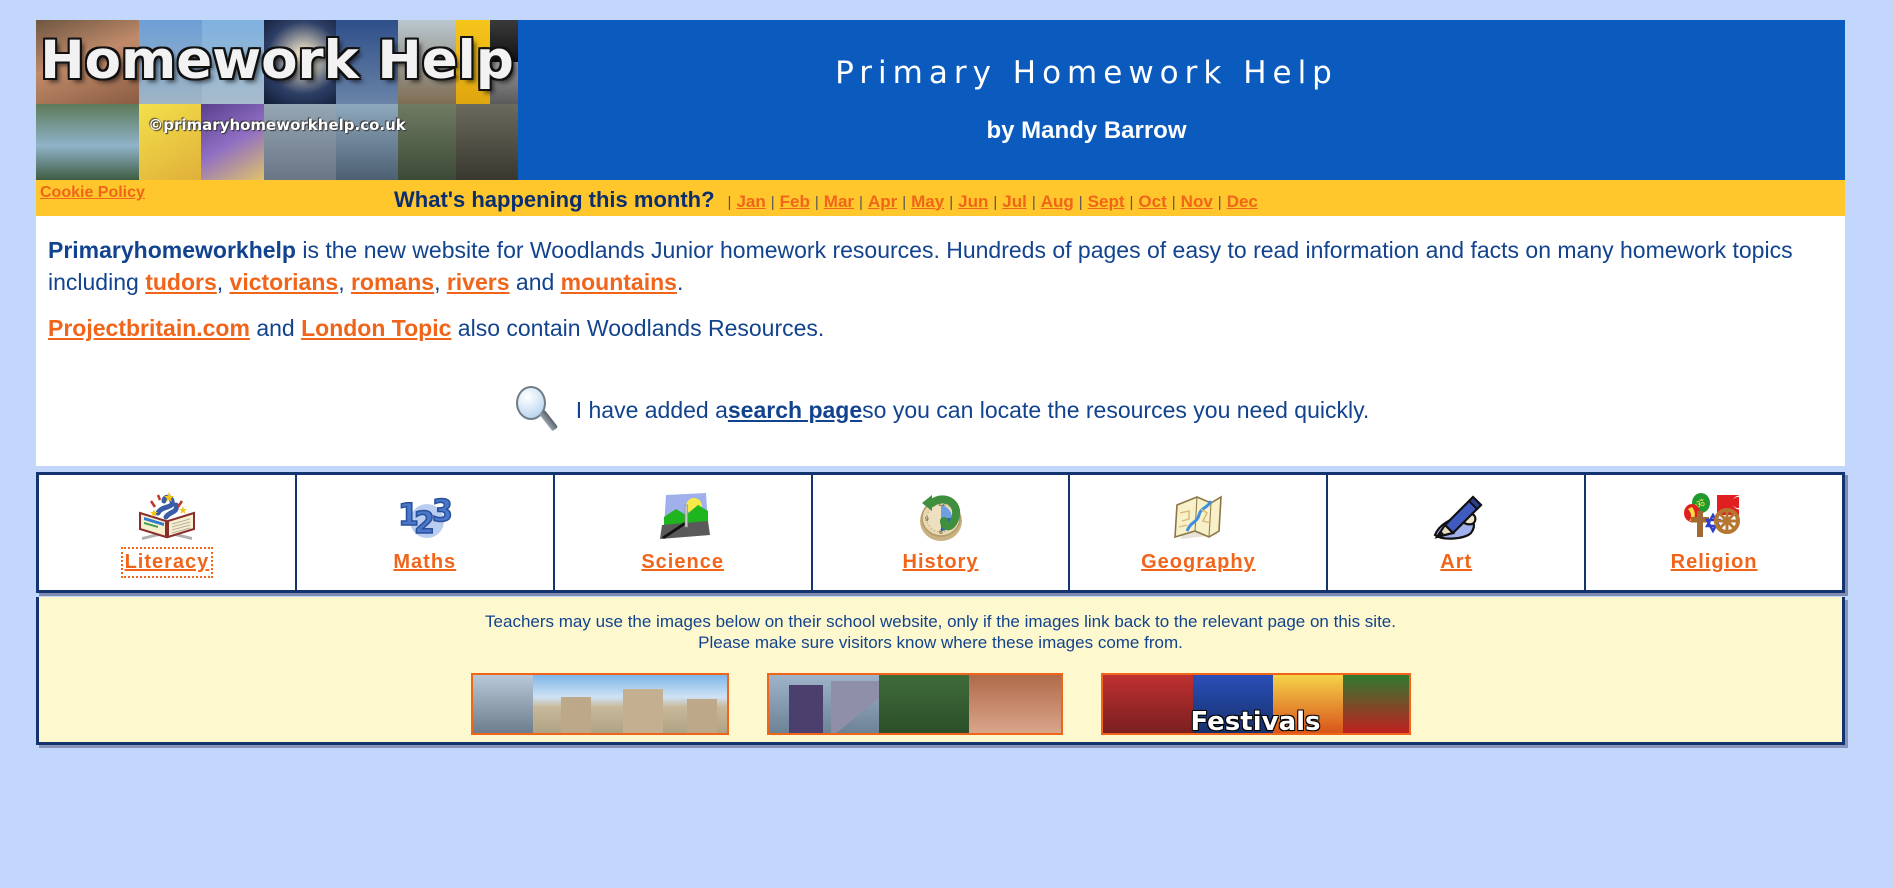 Image resolution: width=1893 pixels, height=888 pixels. Describe the element at coordinates (181, 282) in the screenshot. I see `link-tudors: tudors` at that location.